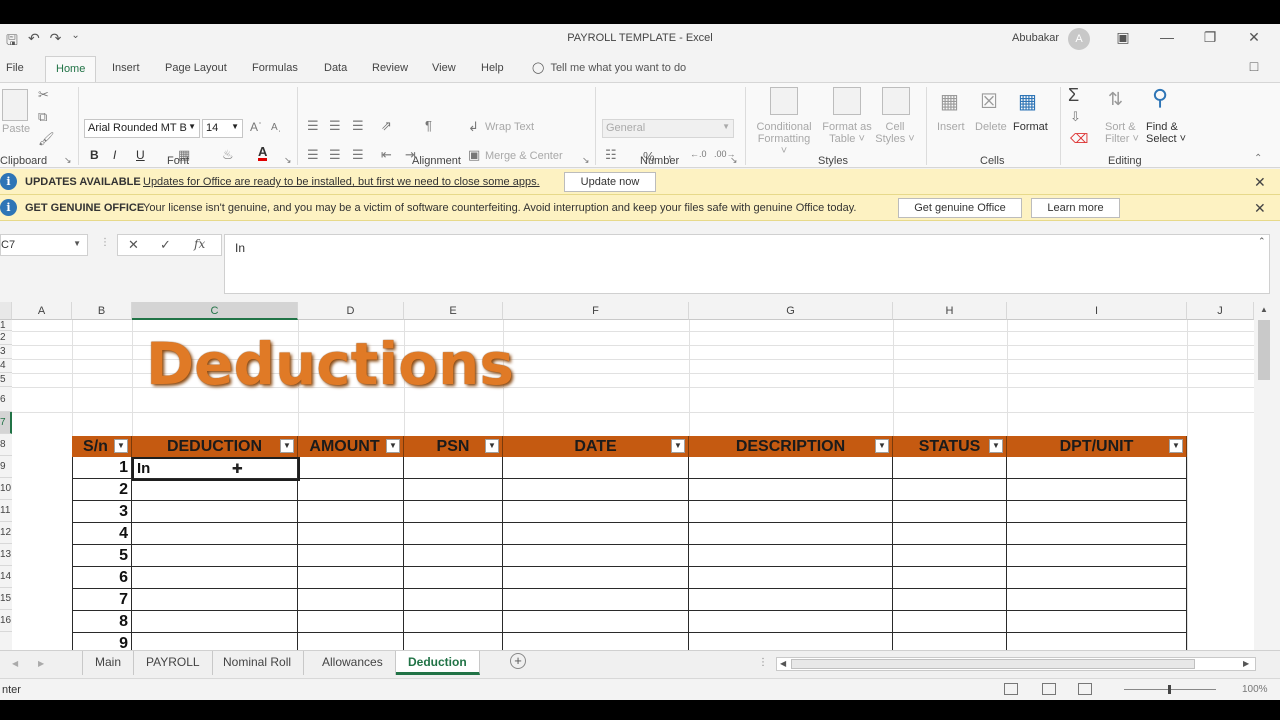 The image size is (1280, 720). I want to click on select-all-corner, so click(6, 311).